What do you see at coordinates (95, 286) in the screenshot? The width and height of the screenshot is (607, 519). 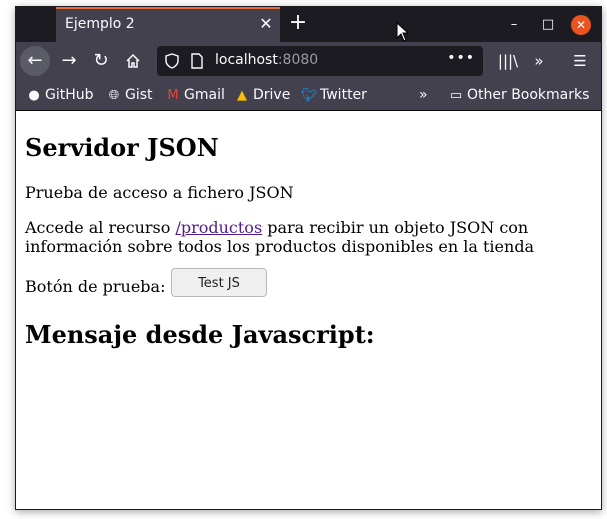 I see `test-label: Botón de prueba:` at bounding box center [95, 286].